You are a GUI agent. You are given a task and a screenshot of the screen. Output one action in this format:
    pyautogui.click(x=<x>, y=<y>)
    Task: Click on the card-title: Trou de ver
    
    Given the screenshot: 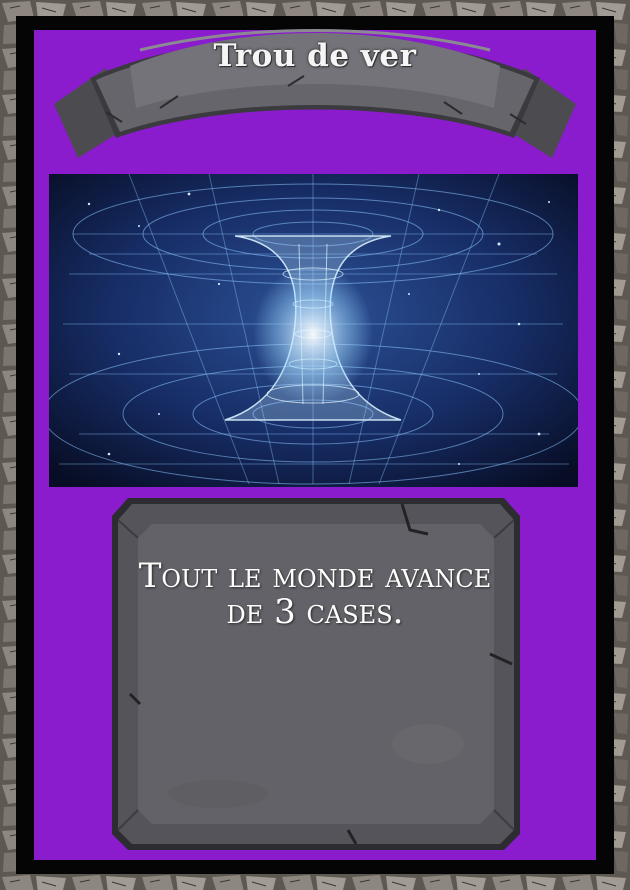 What is the action you would take?
    pyautogui.click(x=315, y=56)
    